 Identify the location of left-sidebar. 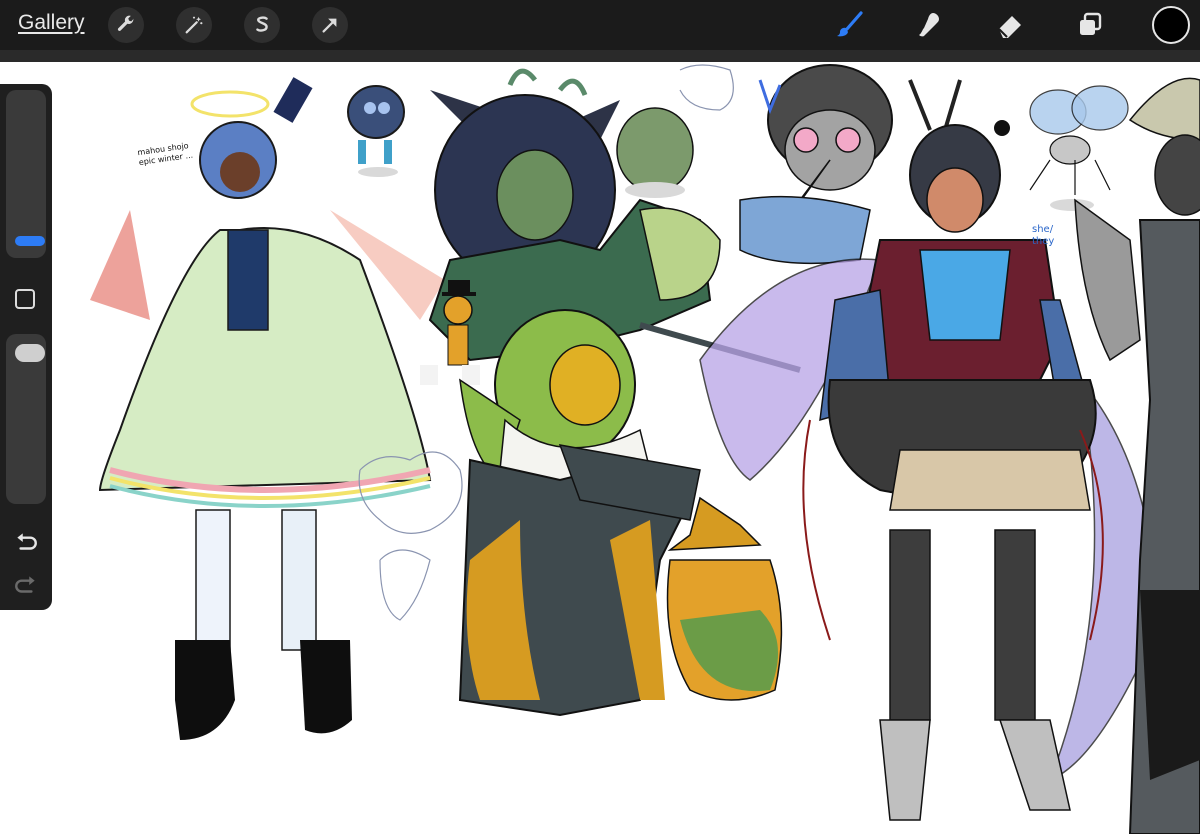
(26, 347).